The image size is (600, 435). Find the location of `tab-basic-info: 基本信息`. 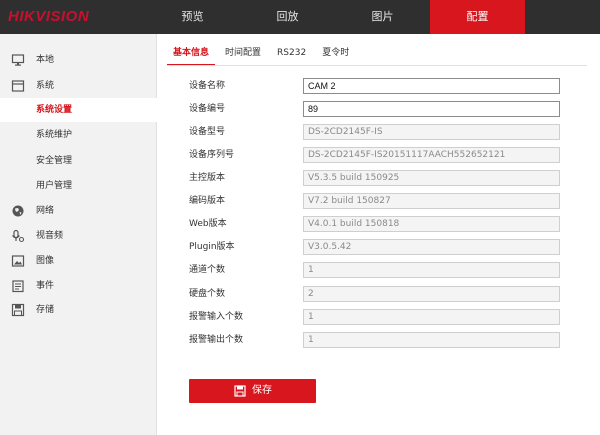

tab-basic-info: 基本信息 is located at coordinates (191, 53).